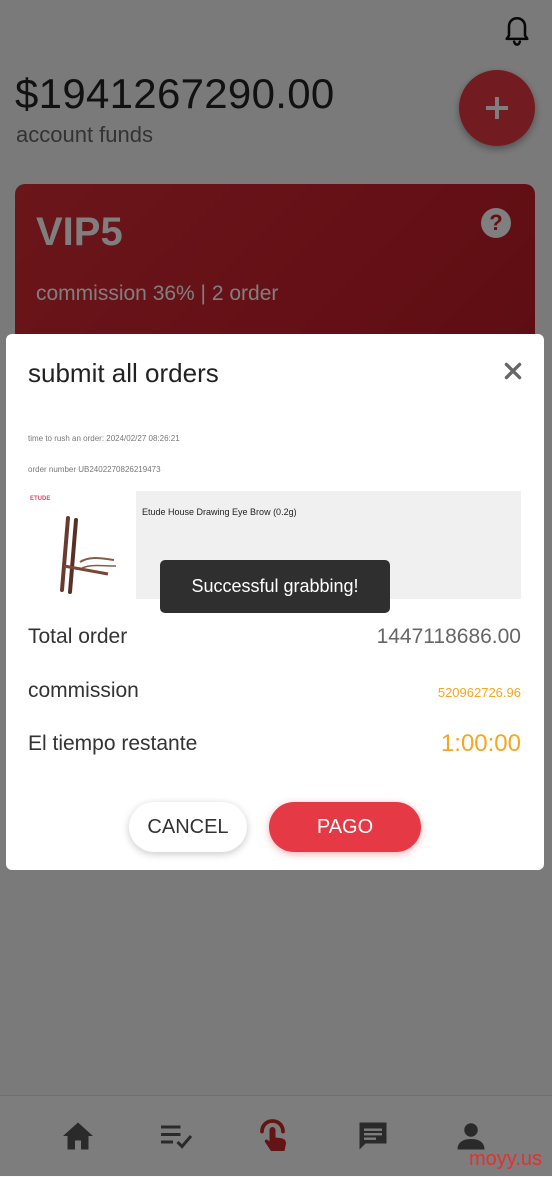 Image resolution: width=552 pixels, height=1177 pixels. I want to click on dialog-title: submit all orders, so click(123, 373).